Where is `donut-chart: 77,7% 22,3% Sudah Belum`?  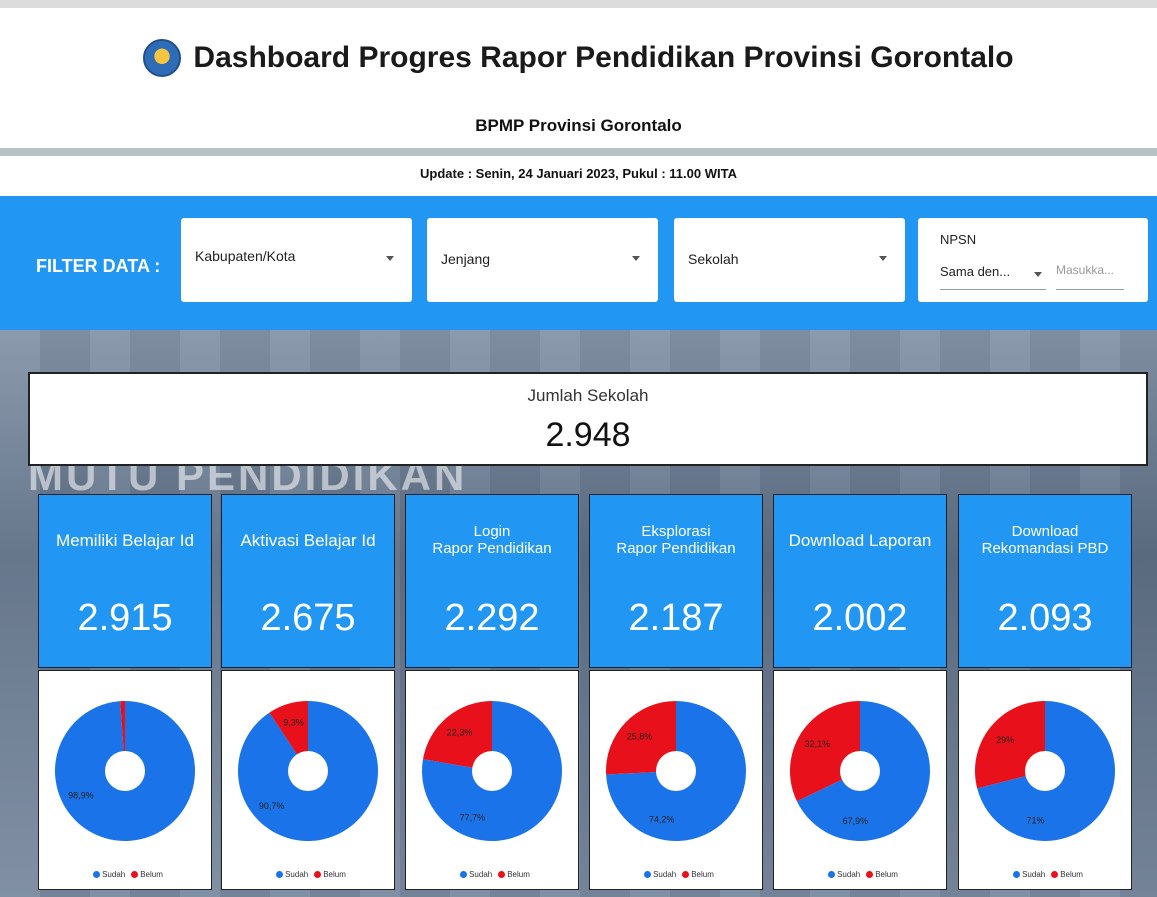 donut-chart: 77,7% 22,3% Sudah Belum is located at coordinates (492, 780).